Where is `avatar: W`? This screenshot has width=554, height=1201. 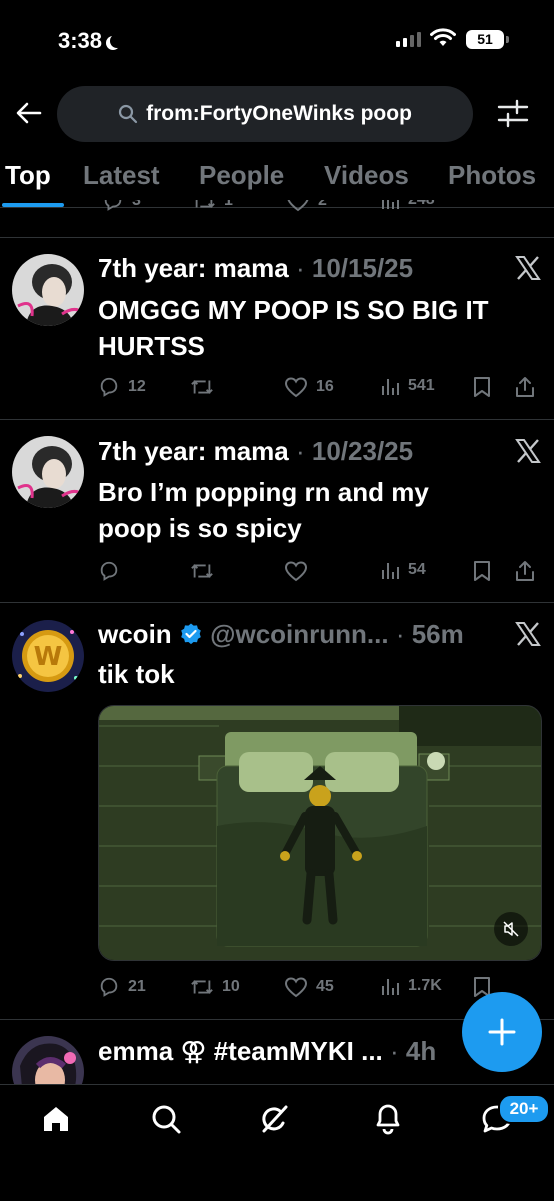
avatar: W is located at coordinates (48, 656).